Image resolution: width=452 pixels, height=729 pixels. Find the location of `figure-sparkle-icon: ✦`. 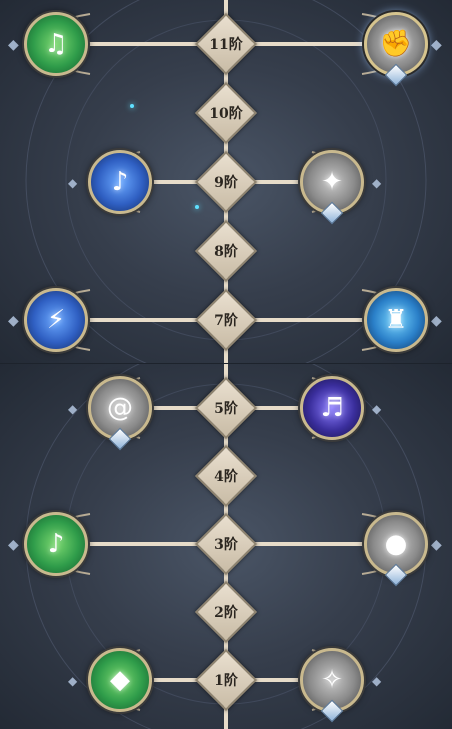

figure-sparkle-icon: ✦ is located at coordinates (332, 182).